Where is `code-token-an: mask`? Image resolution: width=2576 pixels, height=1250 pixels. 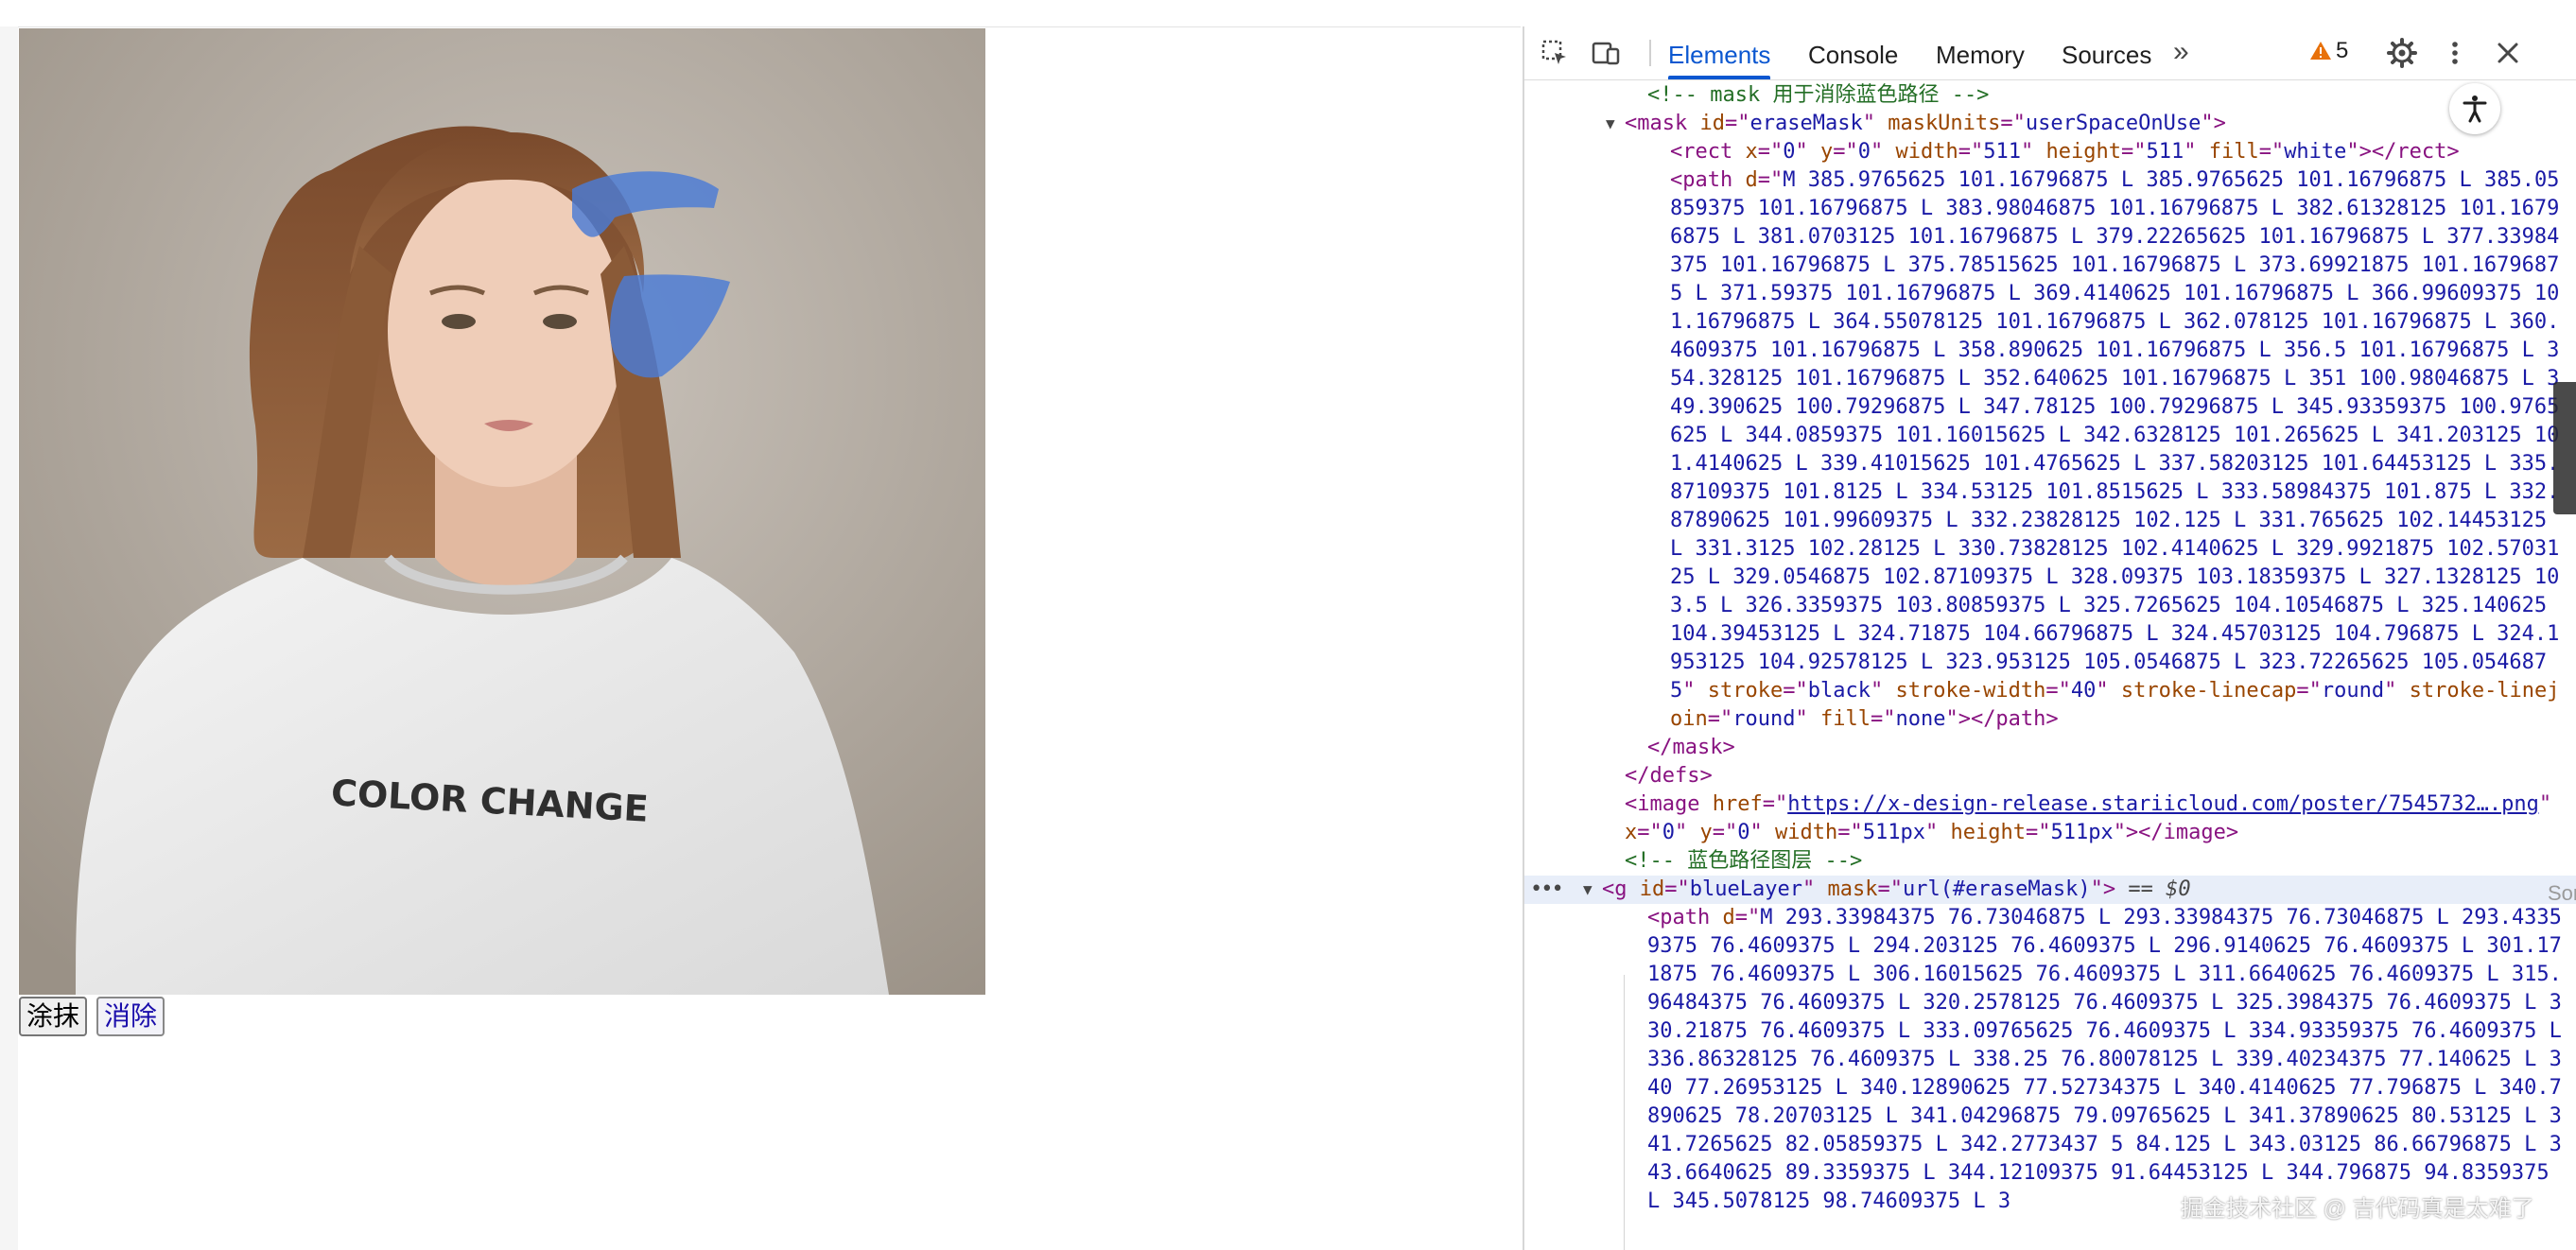 code-token-an: mask is located at coordinates (1852, 889).